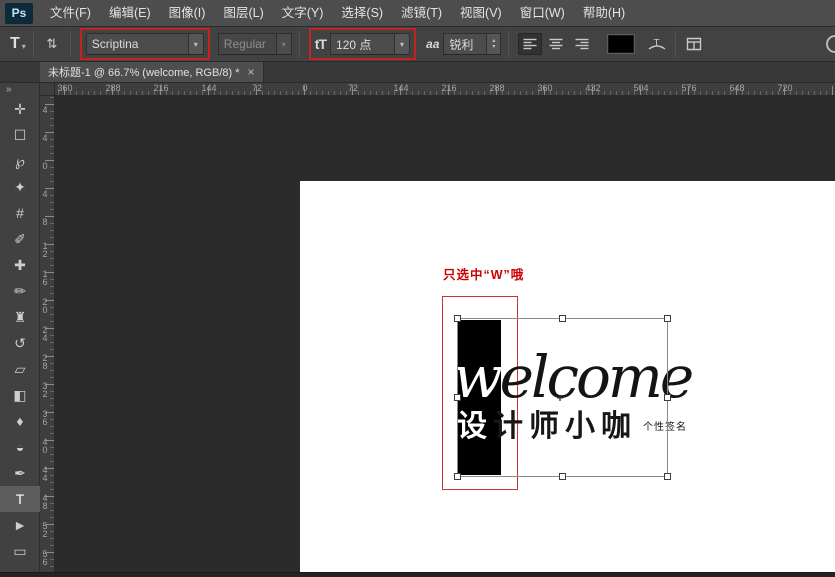  What do you see at coordinates (15, 43) in the screenshot?
I see `type-tool-icon: T` at bounding box center [15, 43].